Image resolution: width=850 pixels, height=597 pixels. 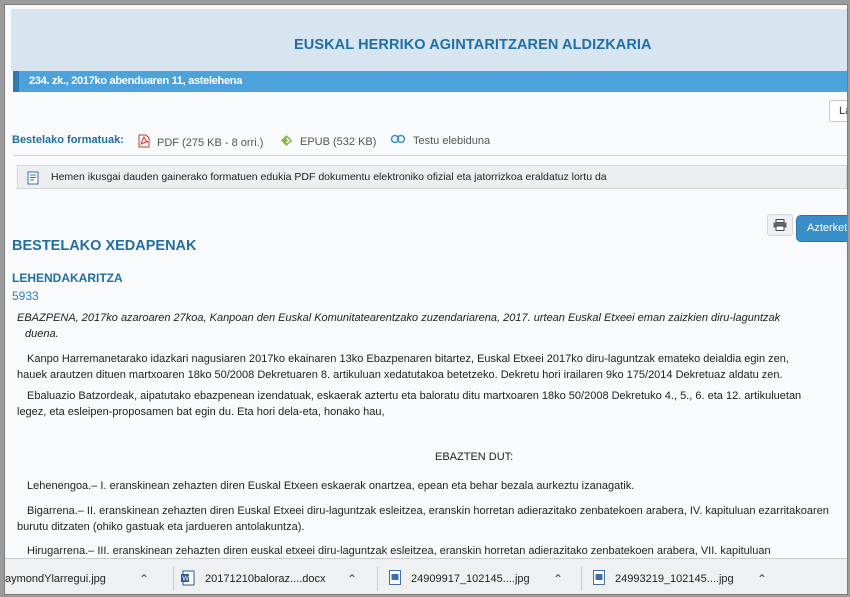 I want to click on printer-icon, so click(x=780, y=225).